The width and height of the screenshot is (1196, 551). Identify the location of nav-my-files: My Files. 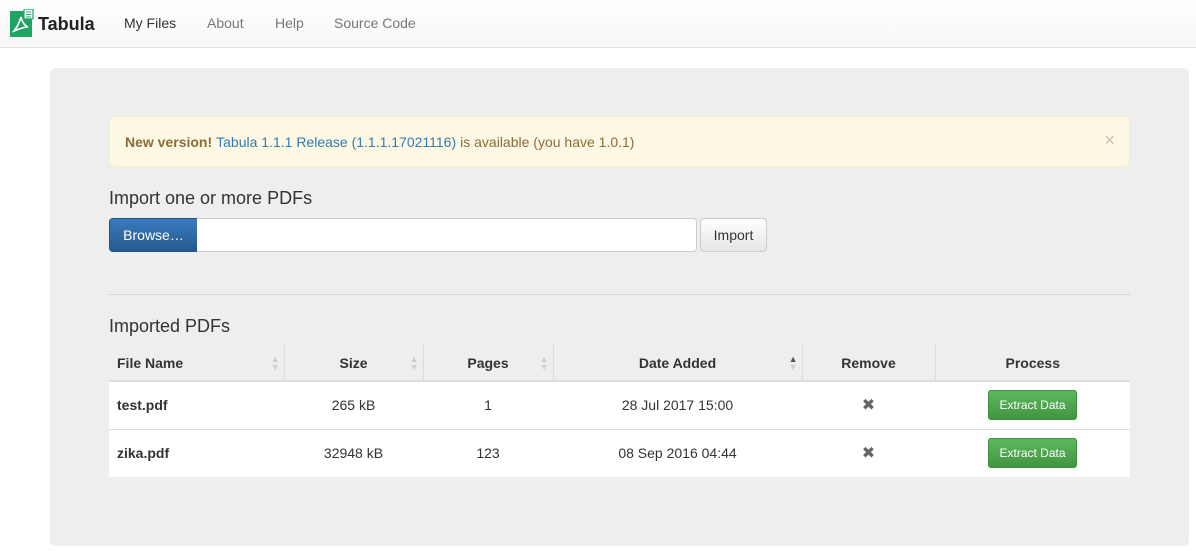
(150, 23).